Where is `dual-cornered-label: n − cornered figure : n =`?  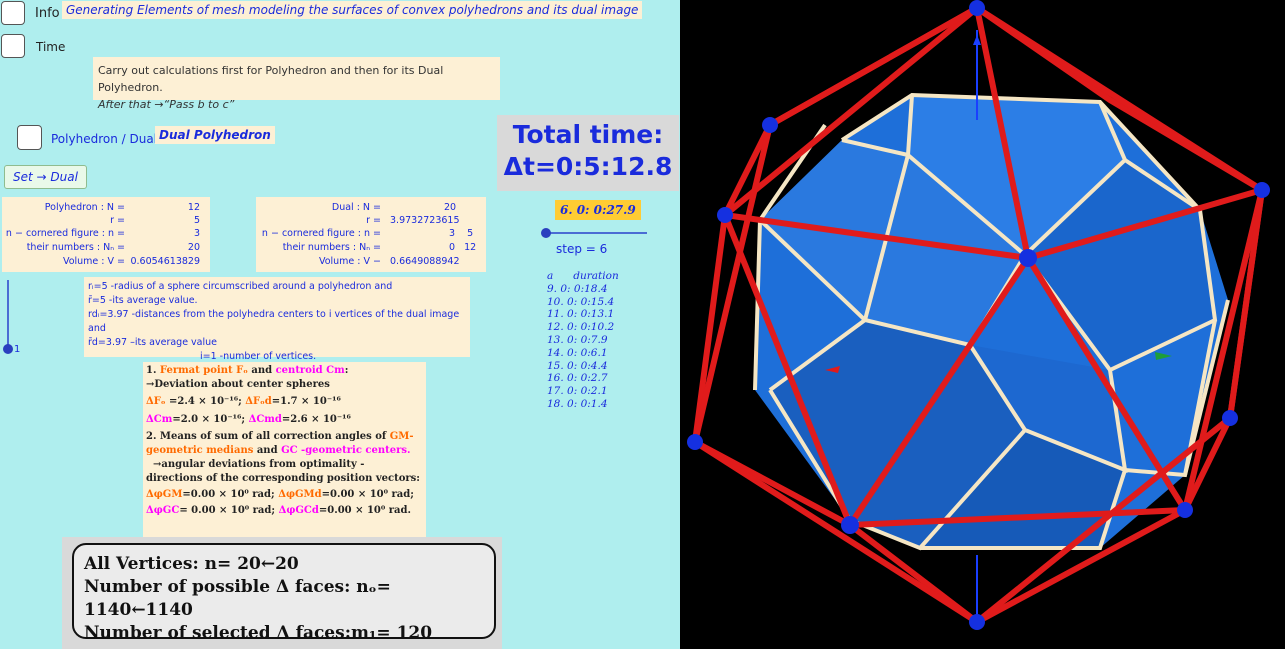
dual-cornered-label: n − cornered figure : n = is located at coordinates (321, 233).